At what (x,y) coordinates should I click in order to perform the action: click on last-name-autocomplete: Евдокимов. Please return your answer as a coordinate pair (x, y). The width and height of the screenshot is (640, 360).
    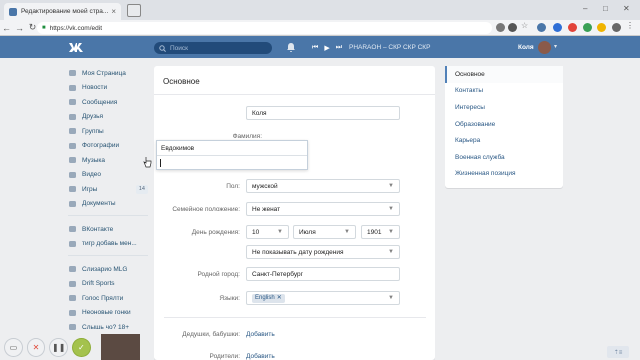
    Looking at the image, I should click on (232, 155).